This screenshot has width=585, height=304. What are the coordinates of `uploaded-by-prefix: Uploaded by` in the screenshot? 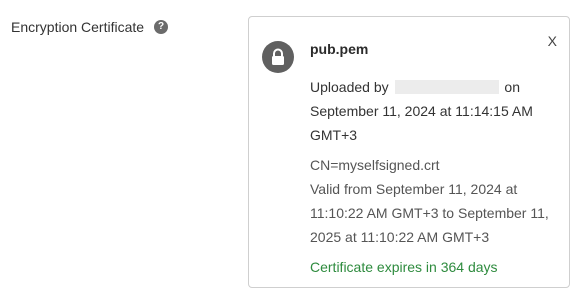 It's located at (349, 87).